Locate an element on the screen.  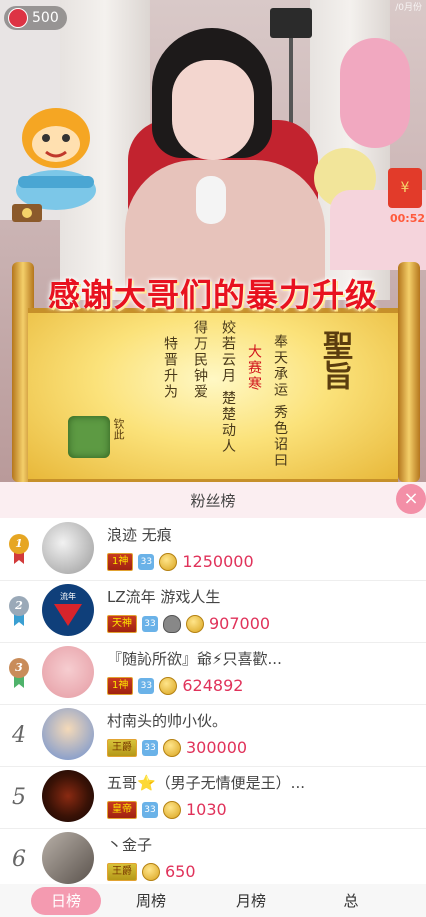
fan-badges: 1神 33 624892 is located at coordinates (175, 685).